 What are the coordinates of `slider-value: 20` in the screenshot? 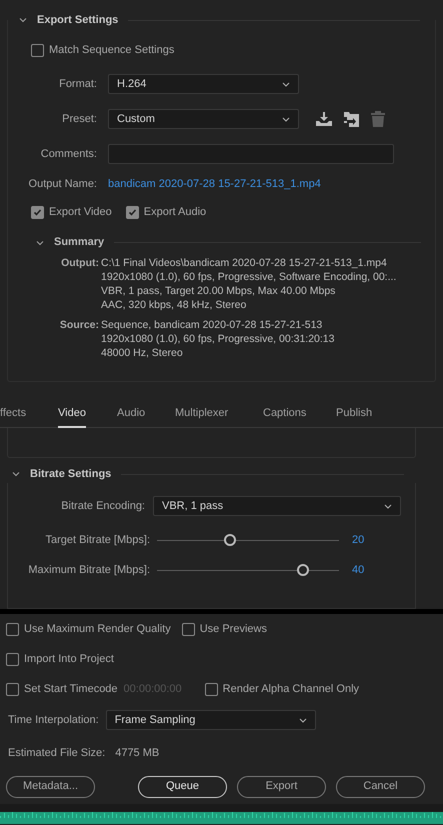 It's located at (358, 540).